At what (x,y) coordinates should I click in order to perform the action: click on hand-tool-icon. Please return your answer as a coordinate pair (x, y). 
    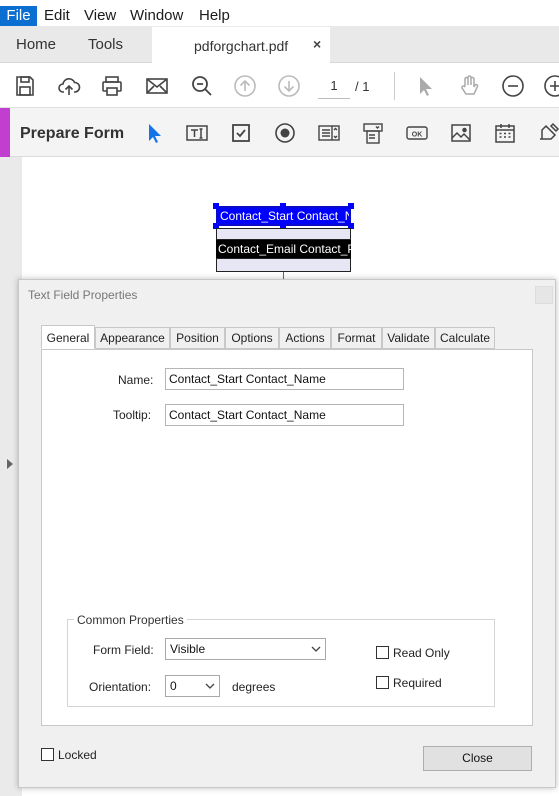
    Looking at the image, I should click on (469, 86).